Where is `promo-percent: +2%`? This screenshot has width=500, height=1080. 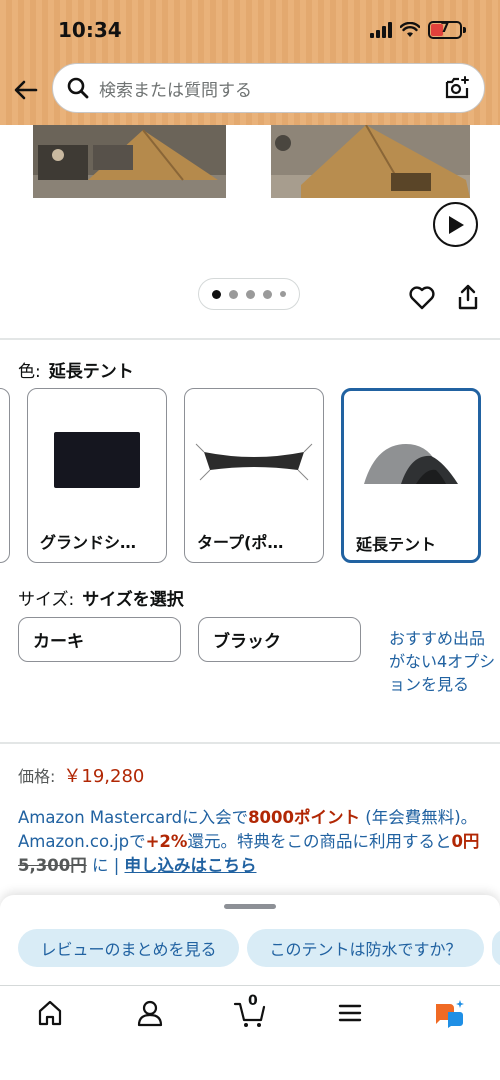
promo-percent: +2% is located at coordinates (166, 841).